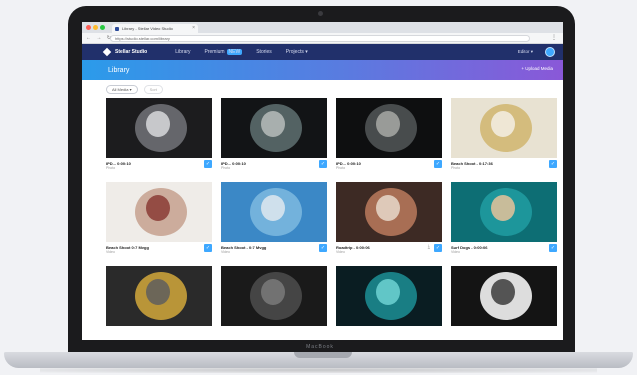 The image size is (637, 375). Describe the element at coordinates (214, 52) in the screenshot. I see `nav-item-premium-label: Premium` at that location.